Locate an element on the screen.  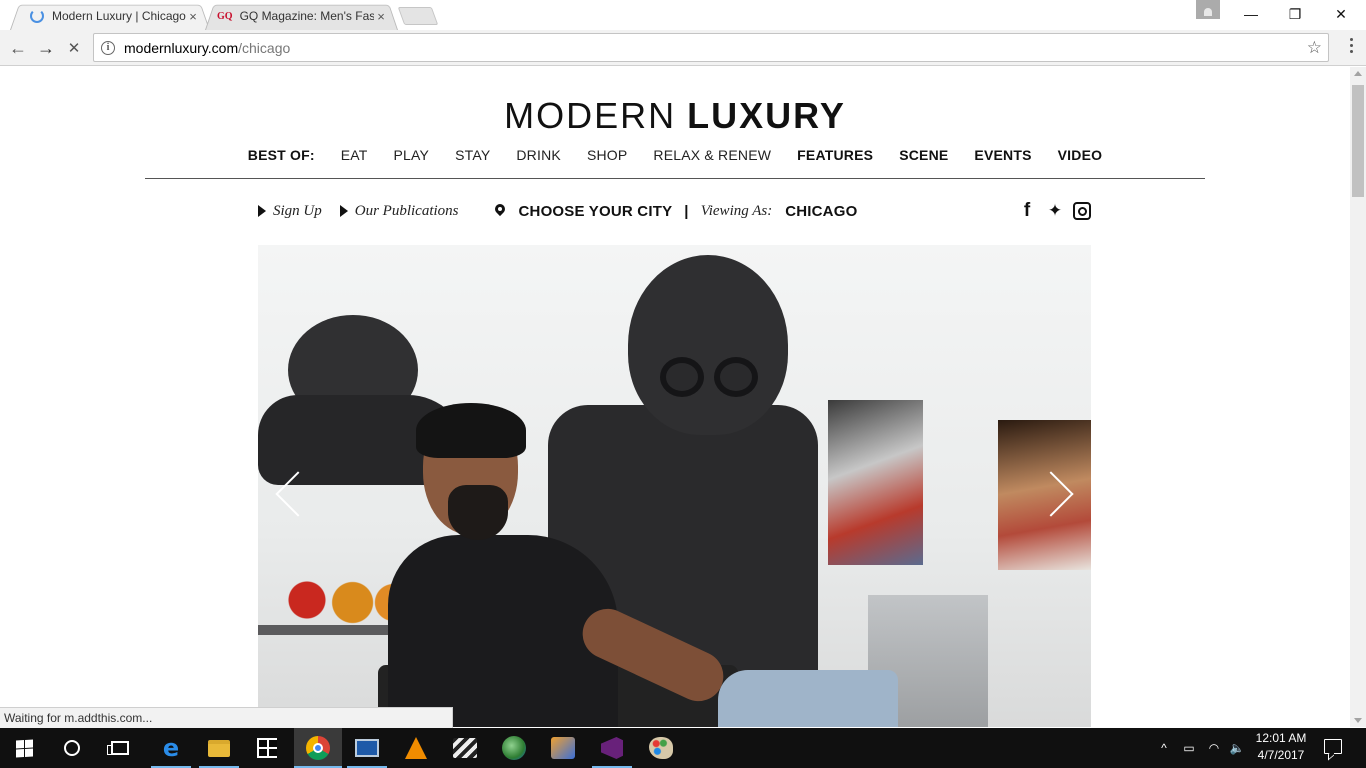
map-pin-icon is located at coordinates (500, 211).